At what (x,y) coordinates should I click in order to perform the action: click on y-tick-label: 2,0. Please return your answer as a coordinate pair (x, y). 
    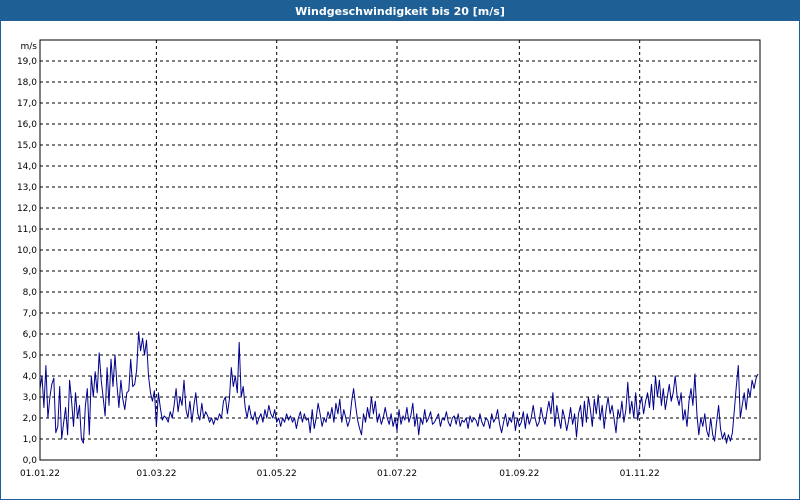
    Looking at the image, I should click on (30, 419).